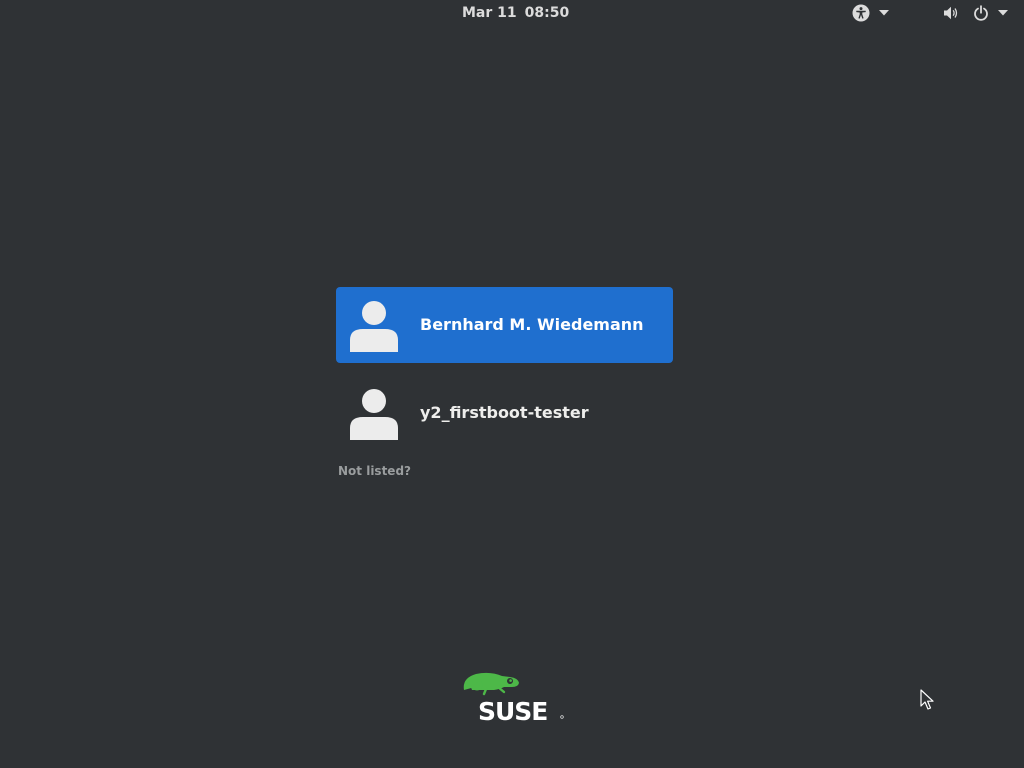 Image resolution: width=1024 pixels, height=768 pixels. Describe the element at coordinates (512, 710) in the screenshot. I see `suse-wordmark: SUSE` at that location.